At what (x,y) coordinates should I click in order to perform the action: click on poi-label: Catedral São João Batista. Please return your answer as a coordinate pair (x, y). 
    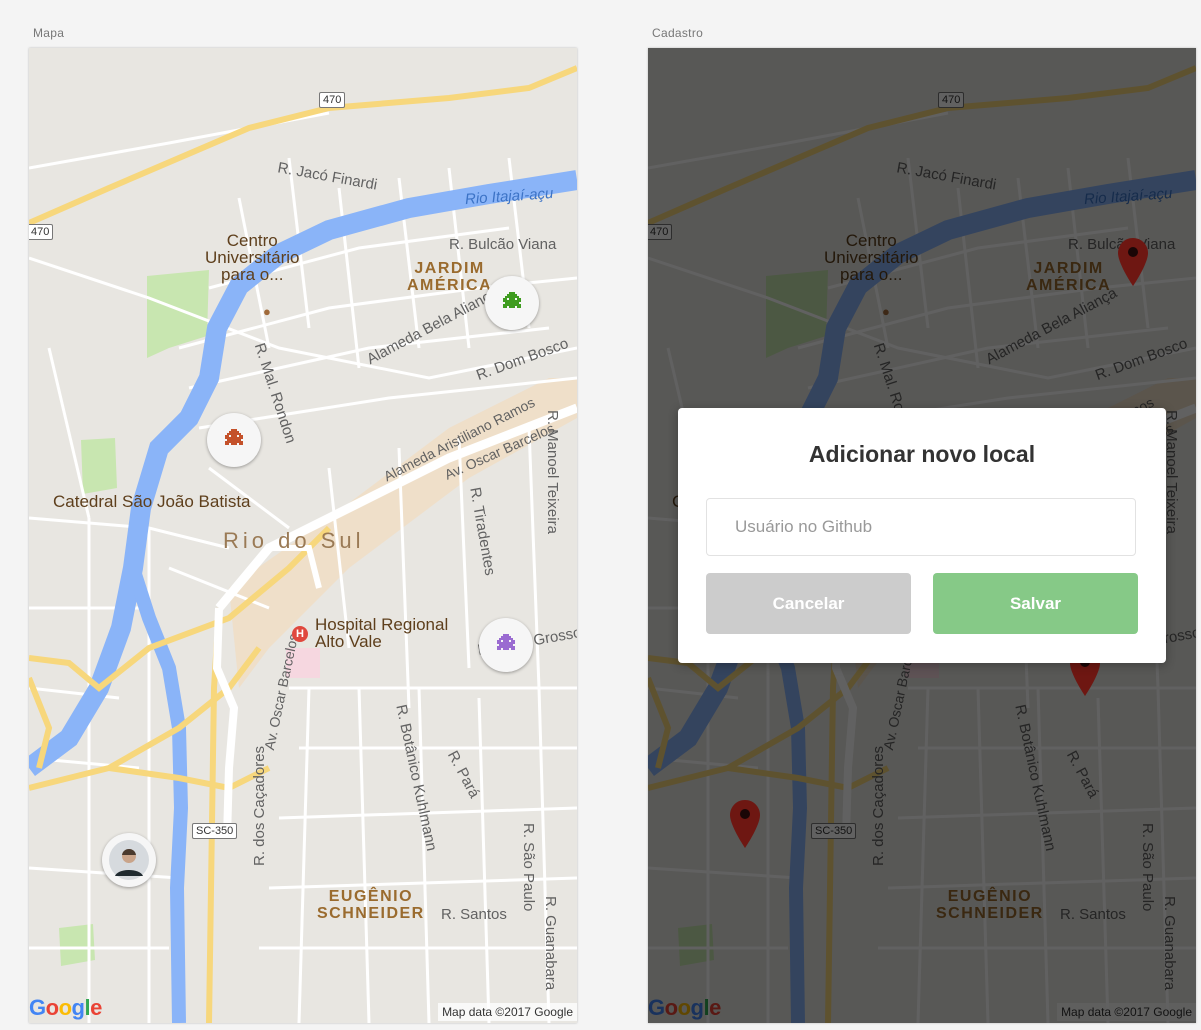
    Looking at the image, I should click on (152, 501).